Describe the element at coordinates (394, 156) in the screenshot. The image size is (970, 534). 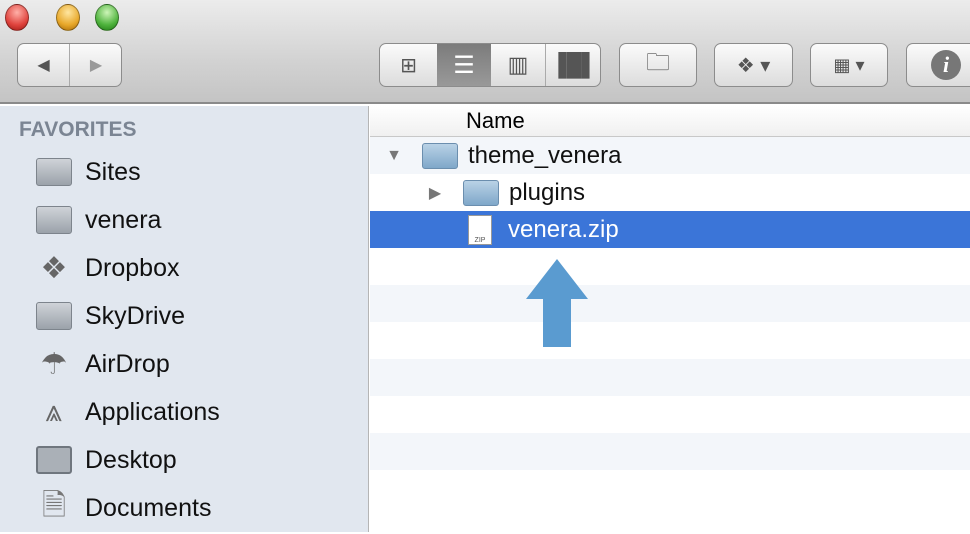
I see `disclosure-triangle-expanded-icon: ▼` at that location.